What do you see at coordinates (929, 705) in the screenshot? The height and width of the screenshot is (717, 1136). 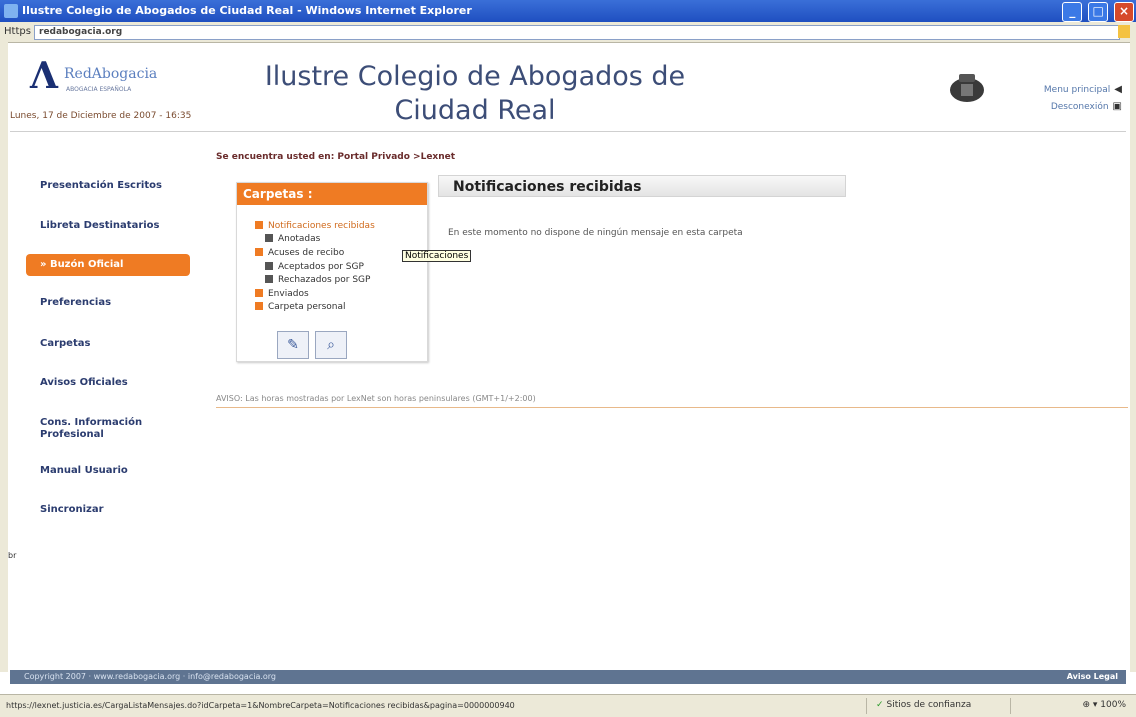 I see `zone-label: Sitios de confianza` at bounding box center [929, 705].